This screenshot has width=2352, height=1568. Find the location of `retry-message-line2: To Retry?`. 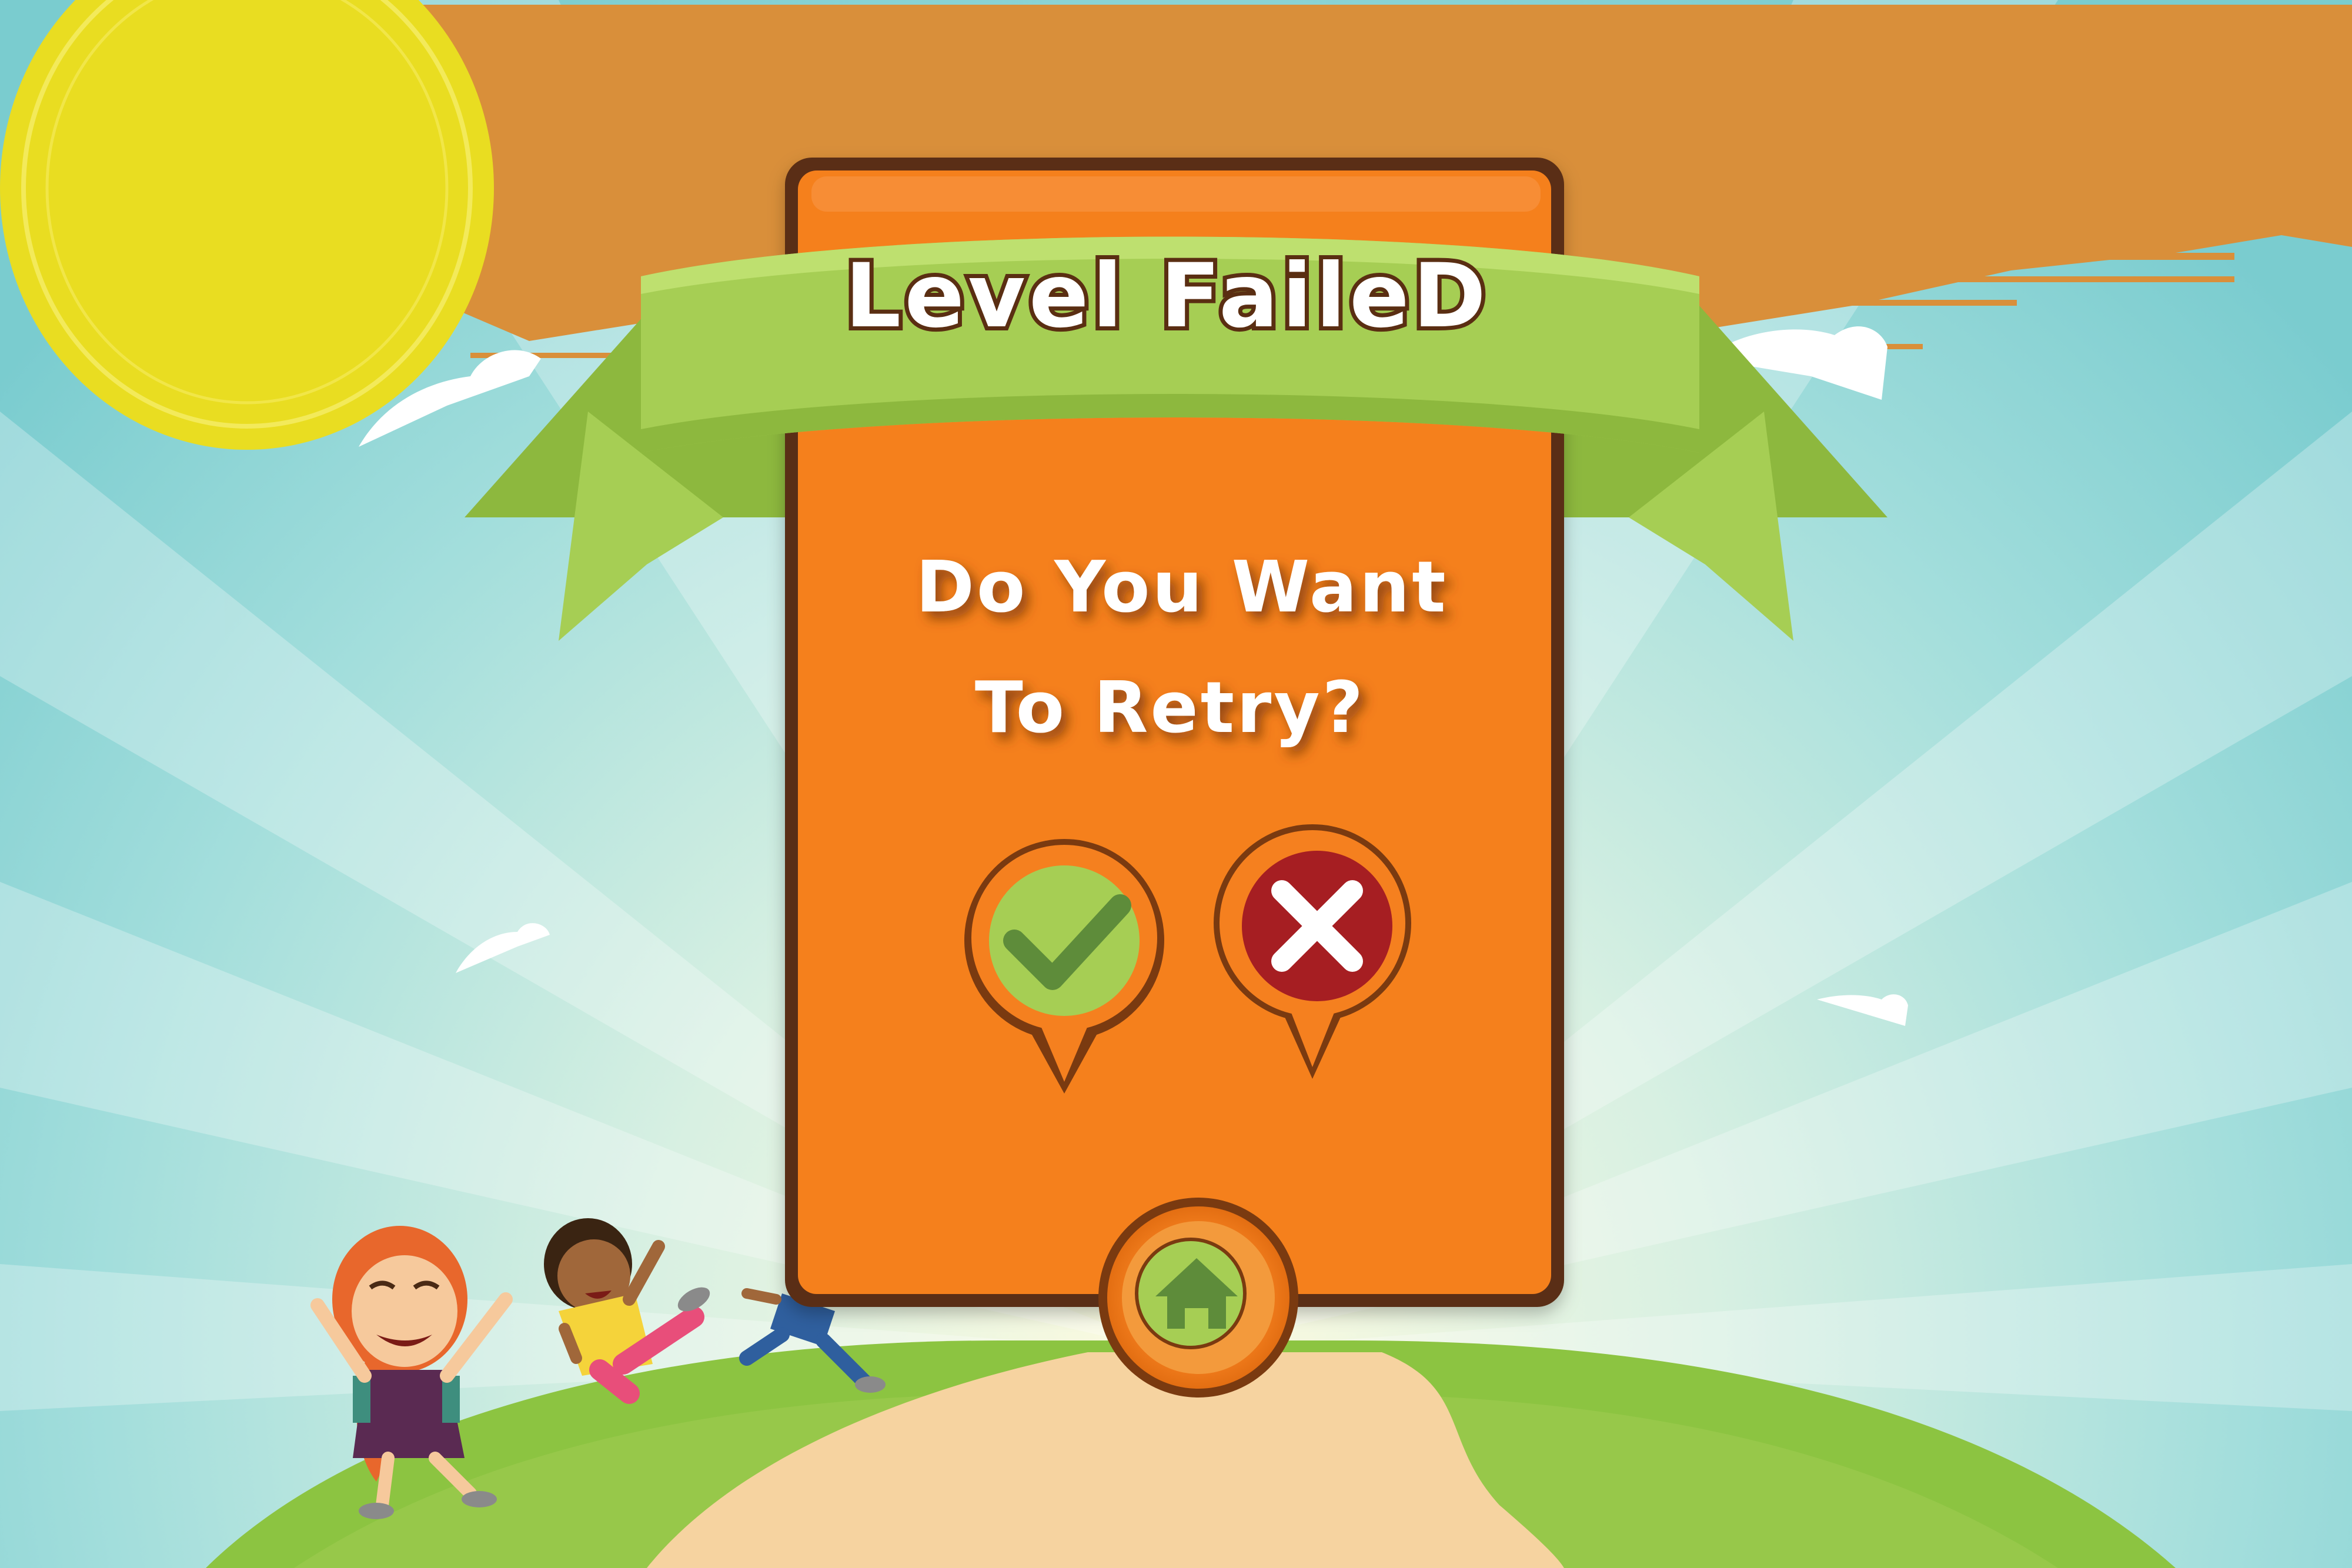

retry-message-line2: To Retry? is located at coordinates (1170, 708).